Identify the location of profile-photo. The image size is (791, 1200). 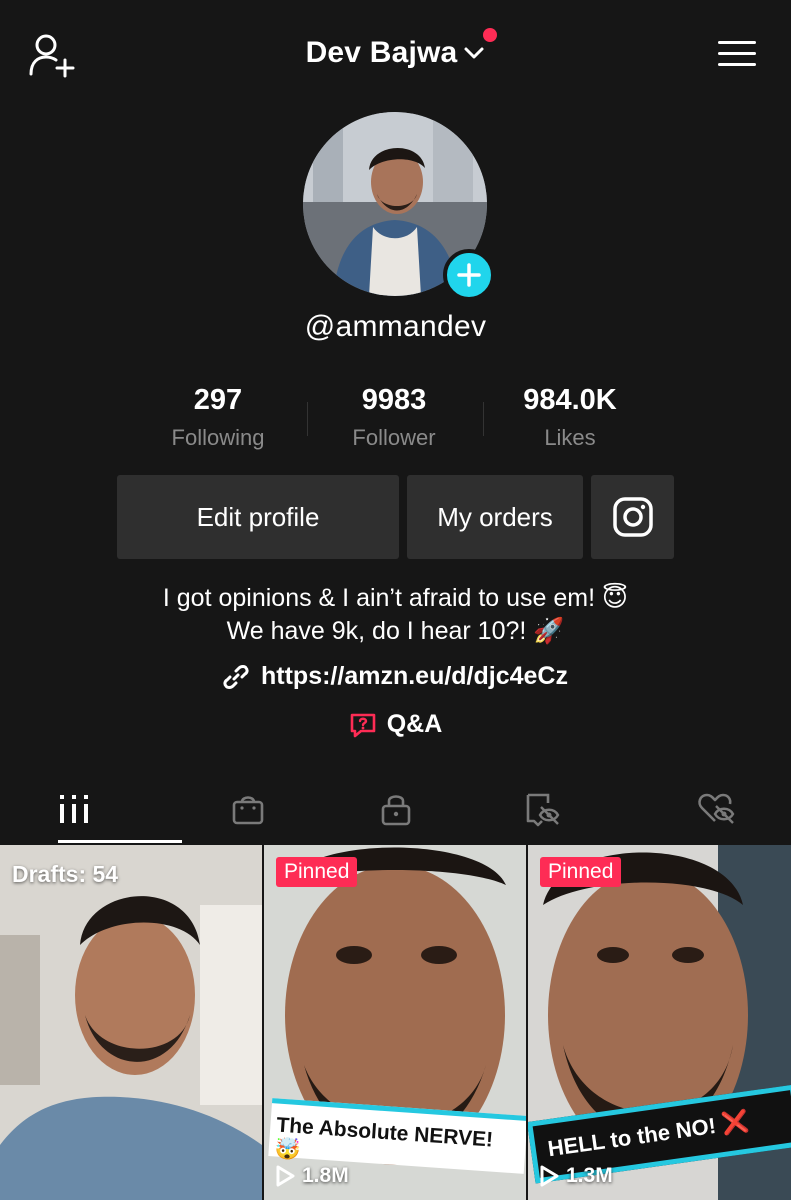
(399, 206).